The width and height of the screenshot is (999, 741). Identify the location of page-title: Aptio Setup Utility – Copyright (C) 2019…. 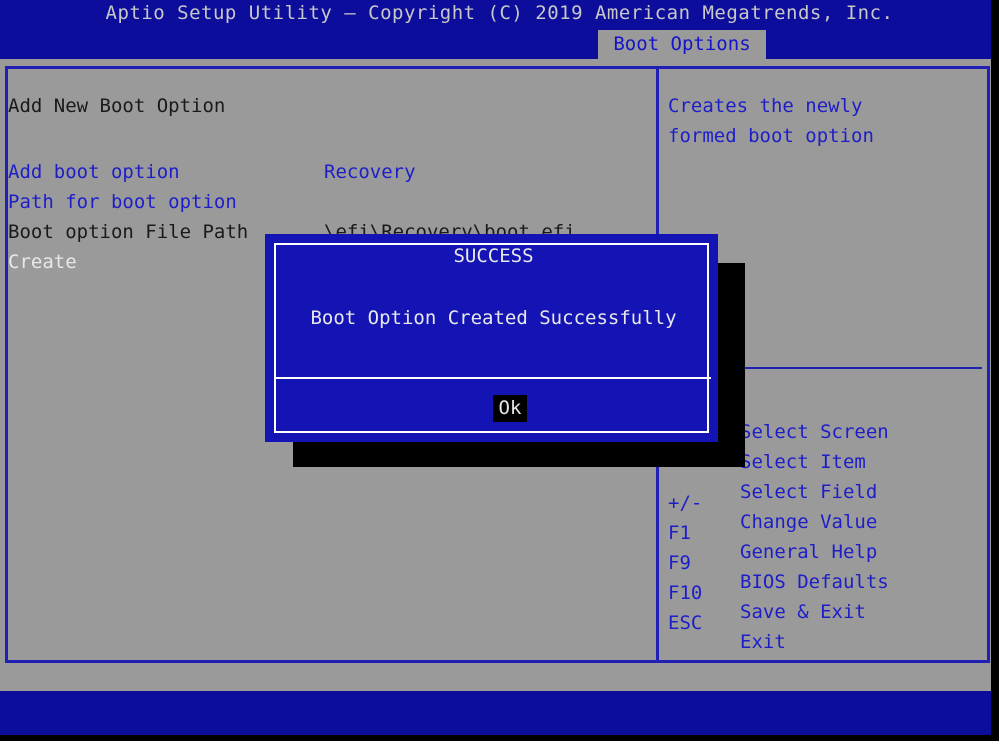
(499, 13).